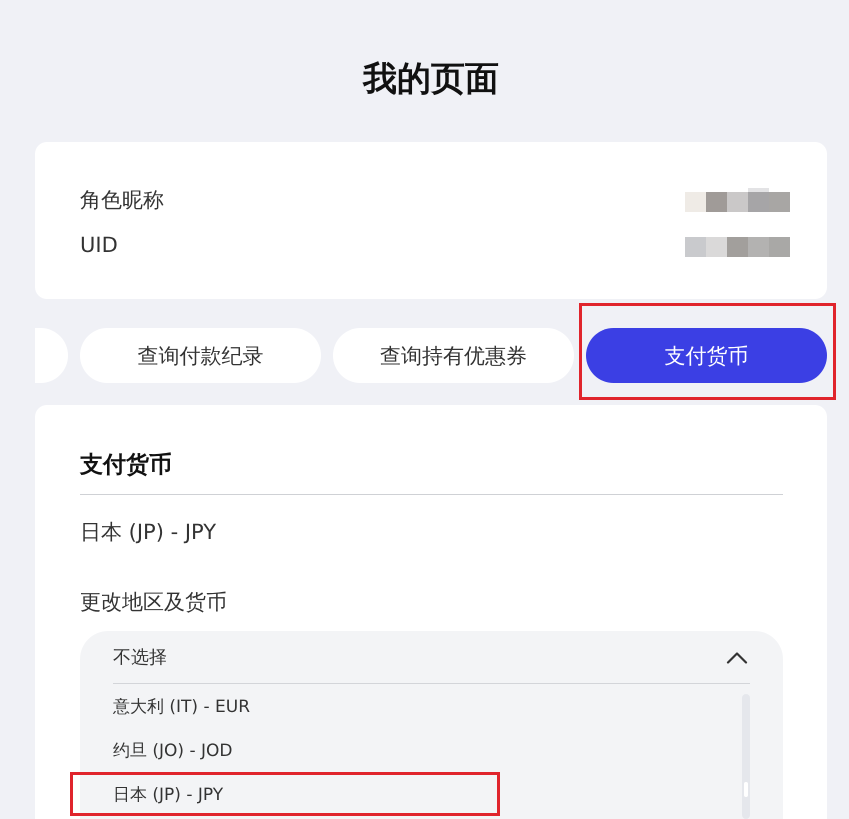 This screenshot has width=849, height=819. Describe the element at coordinates (453, 355) in the screenshot. I see `tab: 查询持有优惠券` at that location.